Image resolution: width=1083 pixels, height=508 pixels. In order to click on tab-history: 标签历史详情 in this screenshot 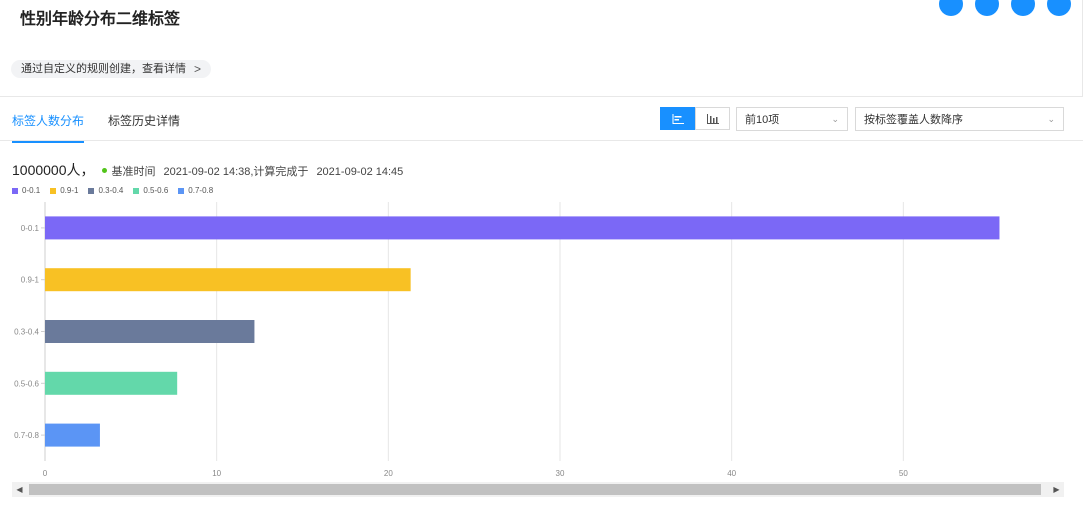, I will do `click(144, 127)`.